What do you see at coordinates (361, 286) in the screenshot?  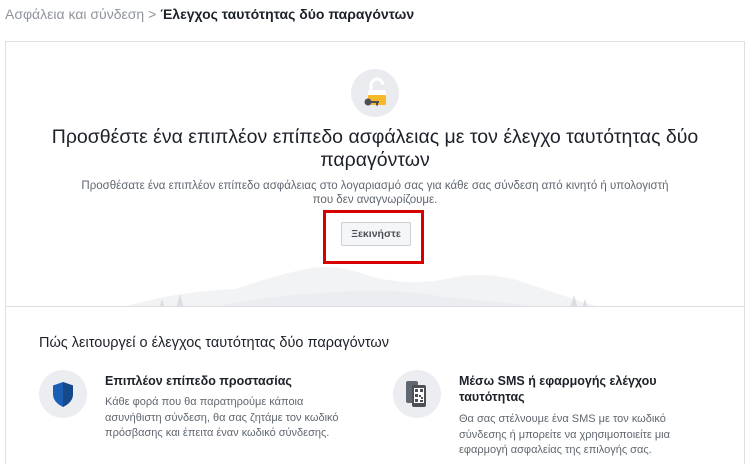 I see `mountains-illustration` at bounding box center [361, 286].